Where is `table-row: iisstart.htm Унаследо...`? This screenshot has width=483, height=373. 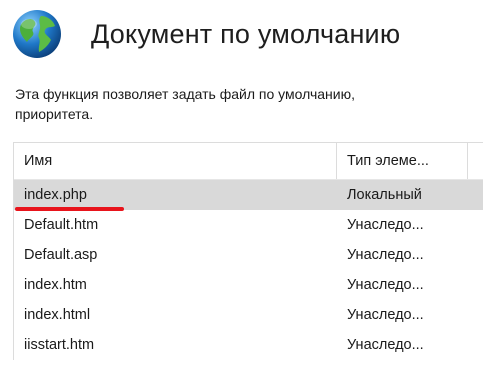 table-row: iisstart.htm Унаследо... is located at coordinates (248, 345).